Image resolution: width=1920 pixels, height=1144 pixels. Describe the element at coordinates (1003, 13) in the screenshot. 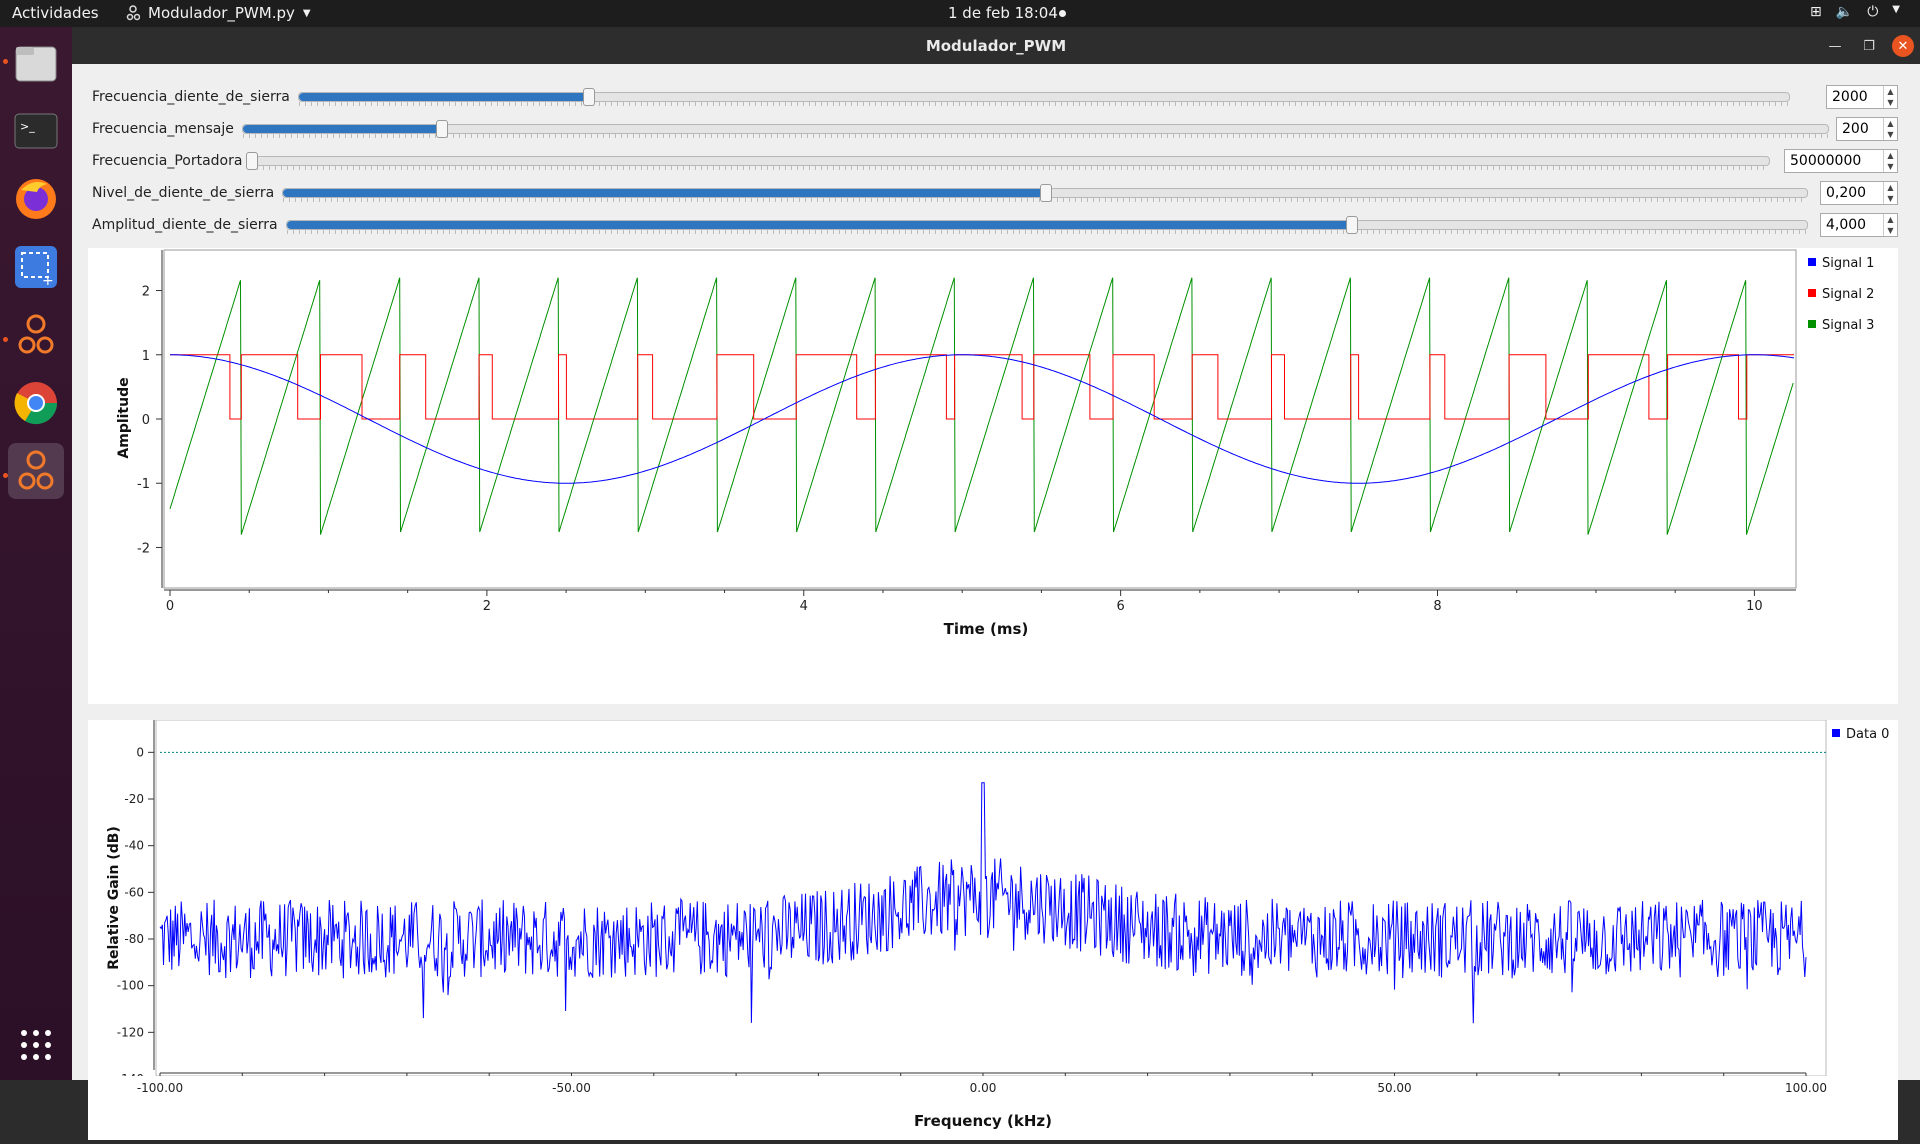

I see `clock: 1 de feb 18:04` at that location.